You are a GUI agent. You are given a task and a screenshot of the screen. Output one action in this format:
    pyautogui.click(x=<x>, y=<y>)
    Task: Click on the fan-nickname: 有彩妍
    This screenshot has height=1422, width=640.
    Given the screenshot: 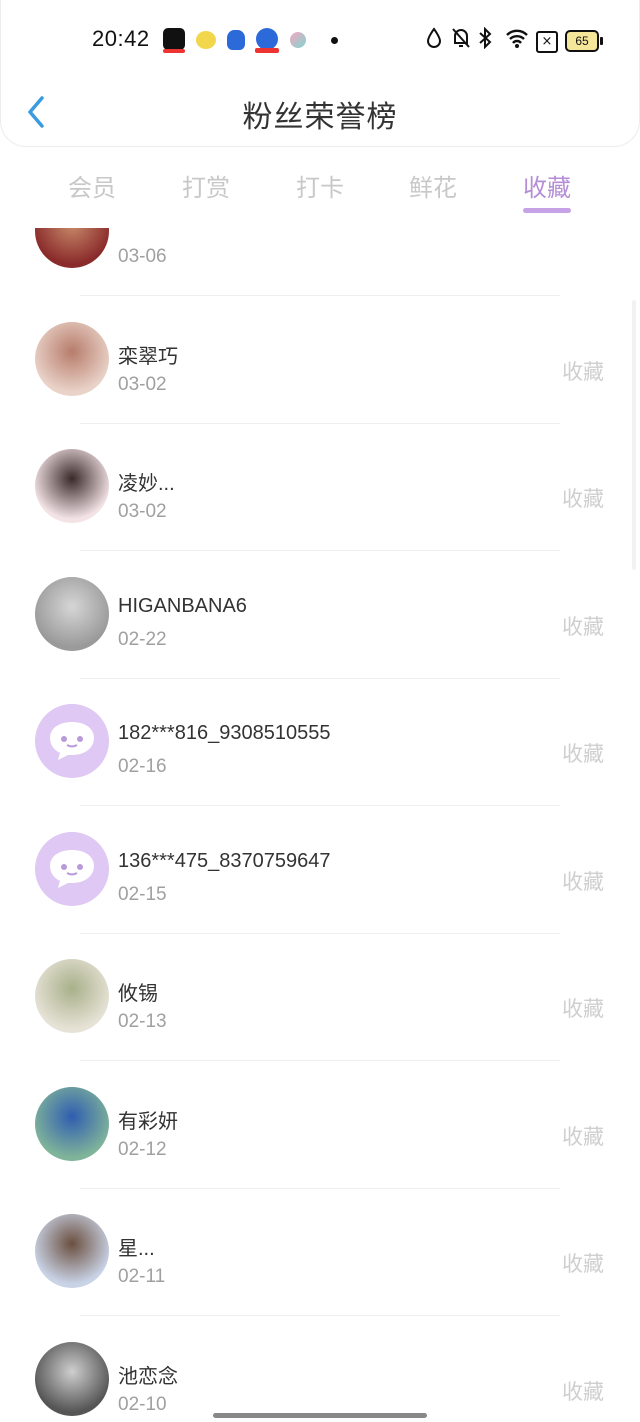 What is the action you would take?
    pyautogui.click(x=148, y=1121)
    